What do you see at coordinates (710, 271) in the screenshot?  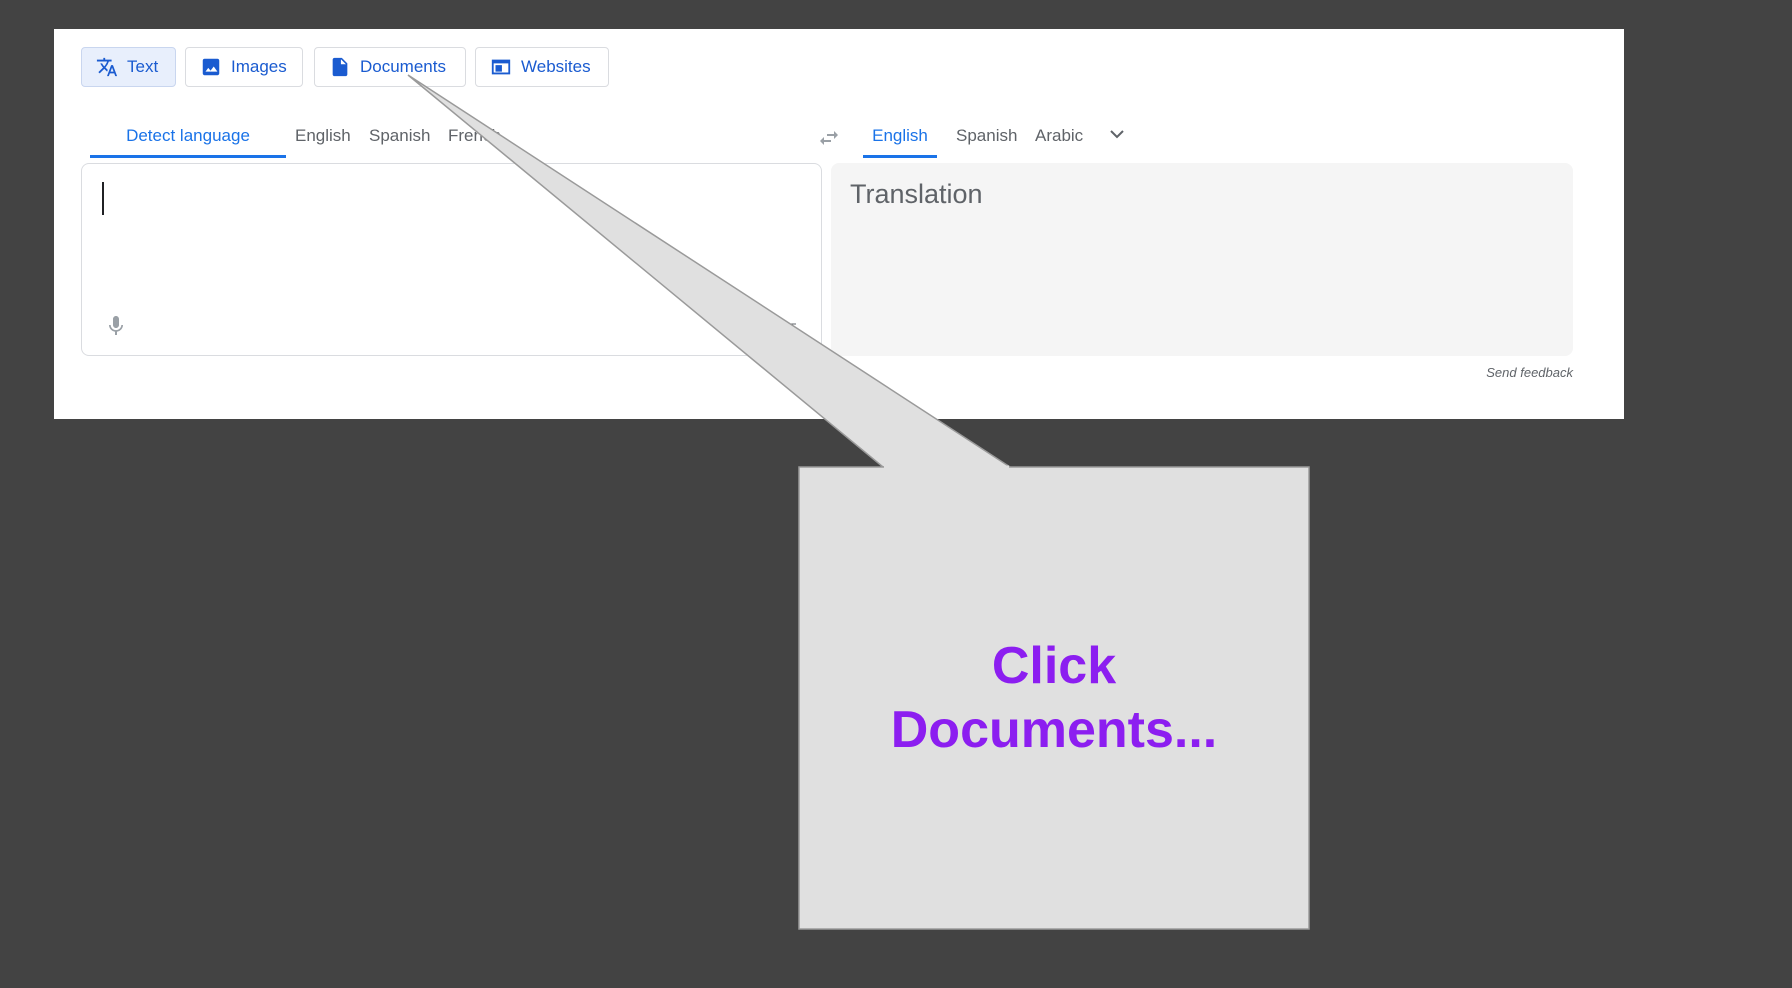 I see `callout-pointer` at bounding box center [710, 271].